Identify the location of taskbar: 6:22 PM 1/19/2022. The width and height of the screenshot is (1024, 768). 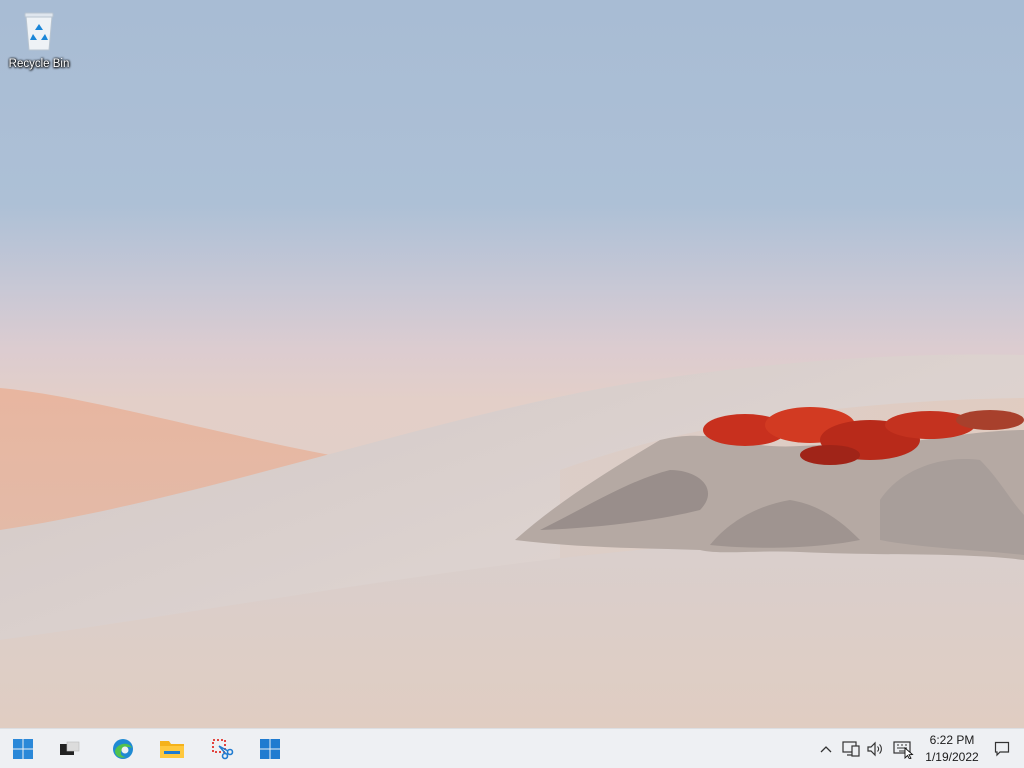
(512, 748).